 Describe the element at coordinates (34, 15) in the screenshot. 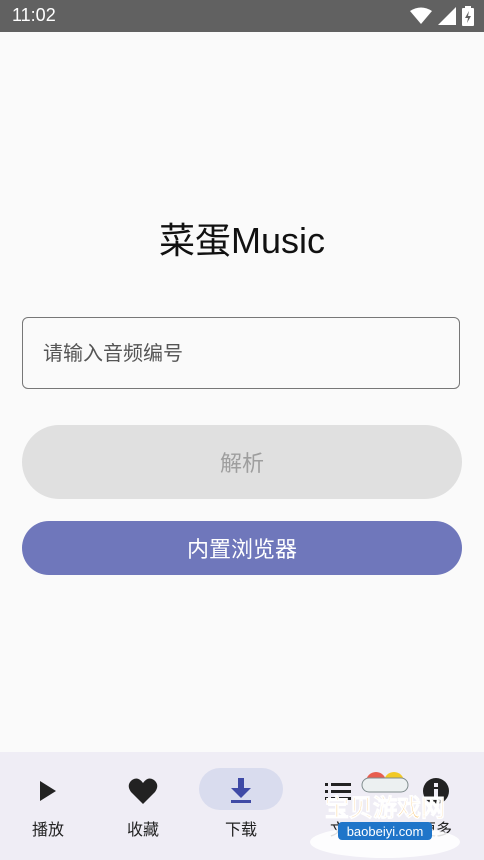

I see `status-time: 11:02` at that location.